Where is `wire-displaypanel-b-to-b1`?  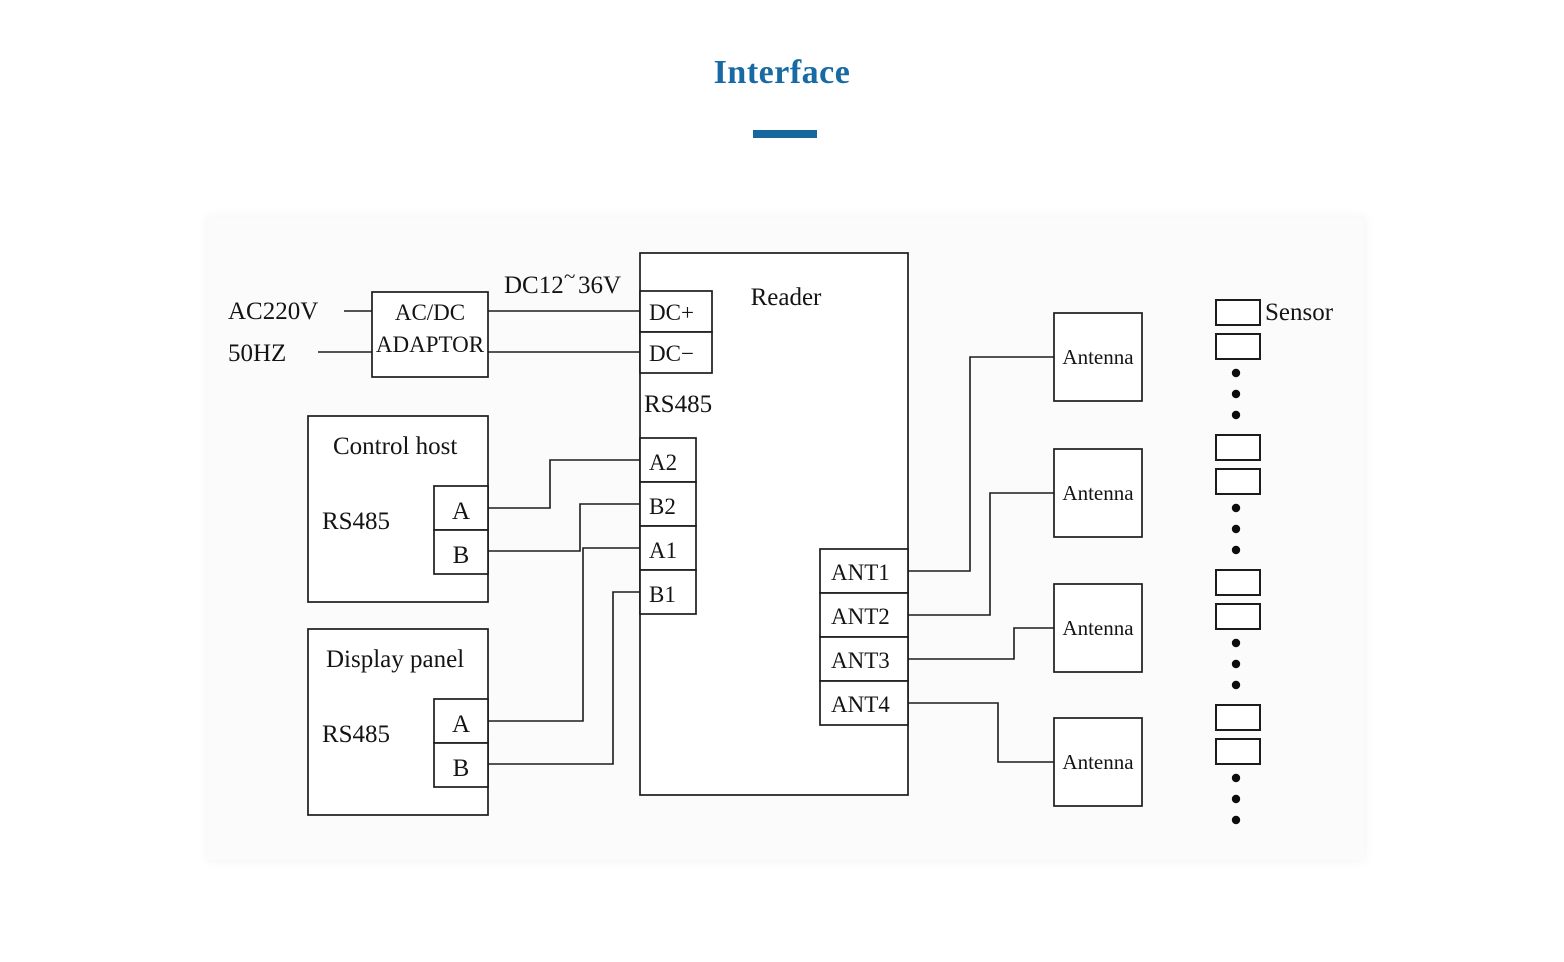 wire-displaypanel-b-to-b1 is located at coordinates (564, 678).